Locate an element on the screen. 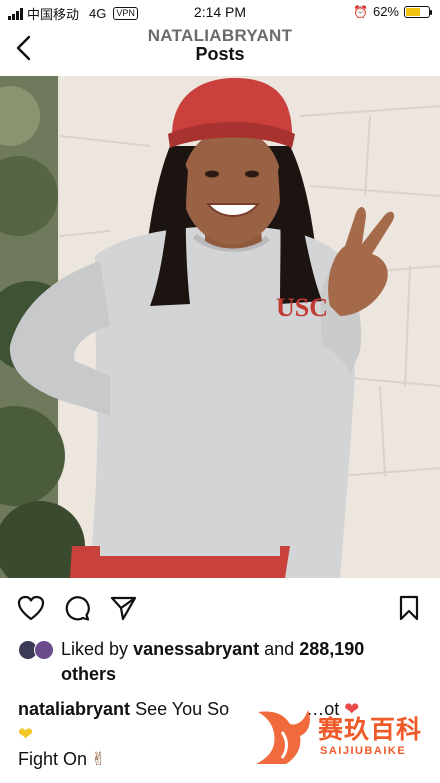 The height and width of the screenshot is (783, 440). likes-prefix: Liked by is located at coordinates (95, 649).